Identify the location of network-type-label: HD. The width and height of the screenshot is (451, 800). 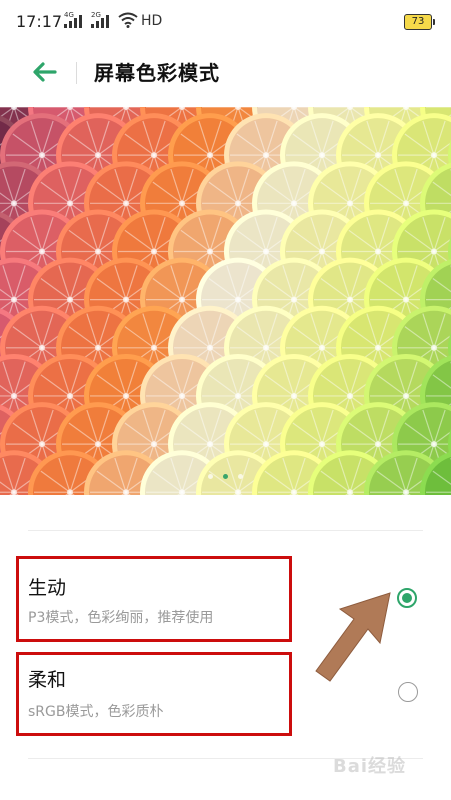
(152, 21).